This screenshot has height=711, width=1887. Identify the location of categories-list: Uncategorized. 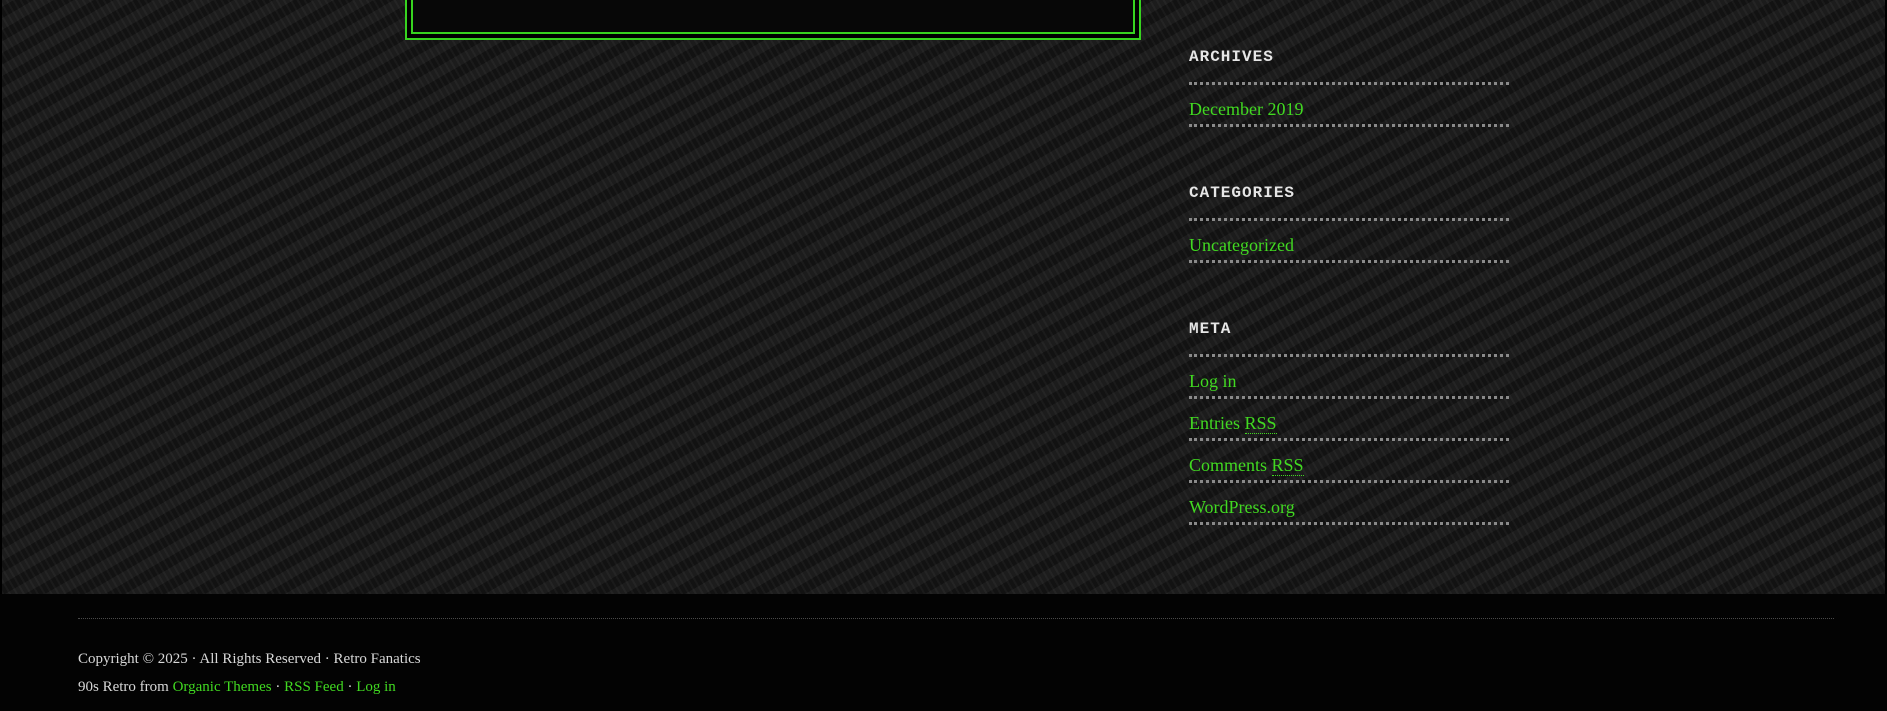
(1349, 242).